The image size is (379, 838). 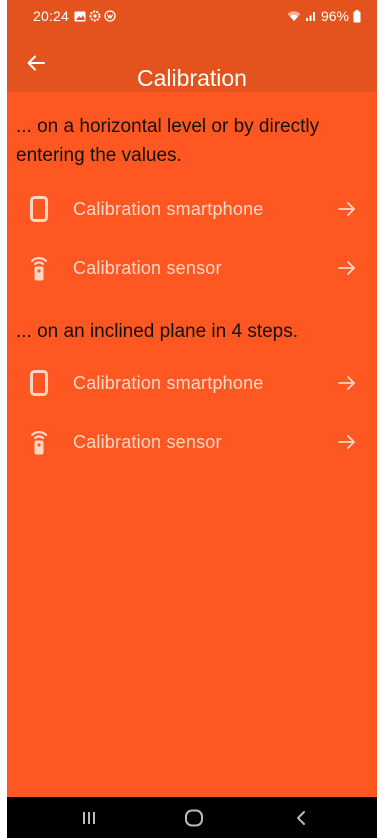 I want to click on recent-apps-icon, so click(x=89, y=818).